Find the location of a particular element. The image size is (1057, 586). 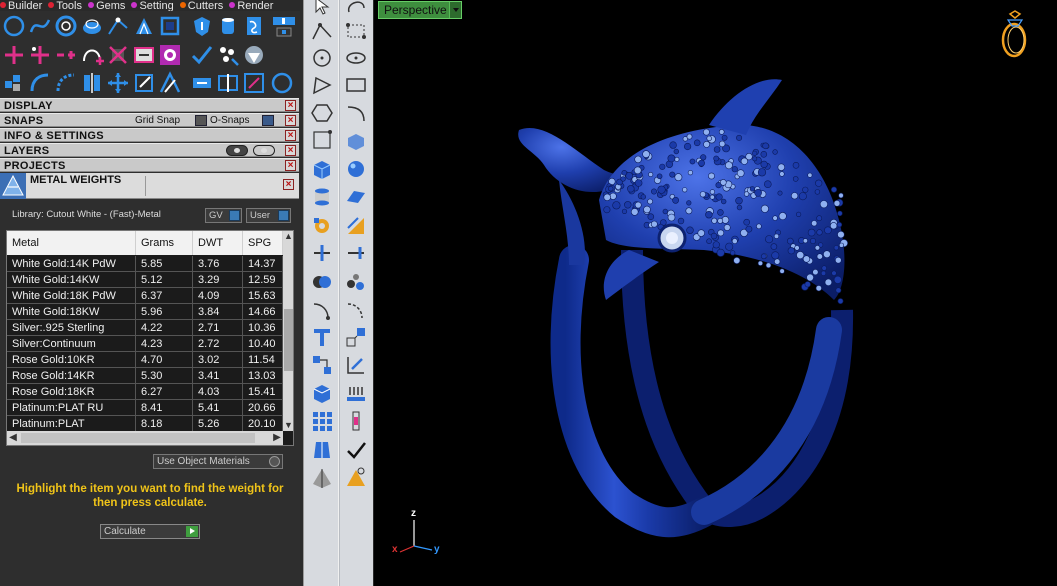

projects-section: PROJECTS × is located at coordinates (149, 165).